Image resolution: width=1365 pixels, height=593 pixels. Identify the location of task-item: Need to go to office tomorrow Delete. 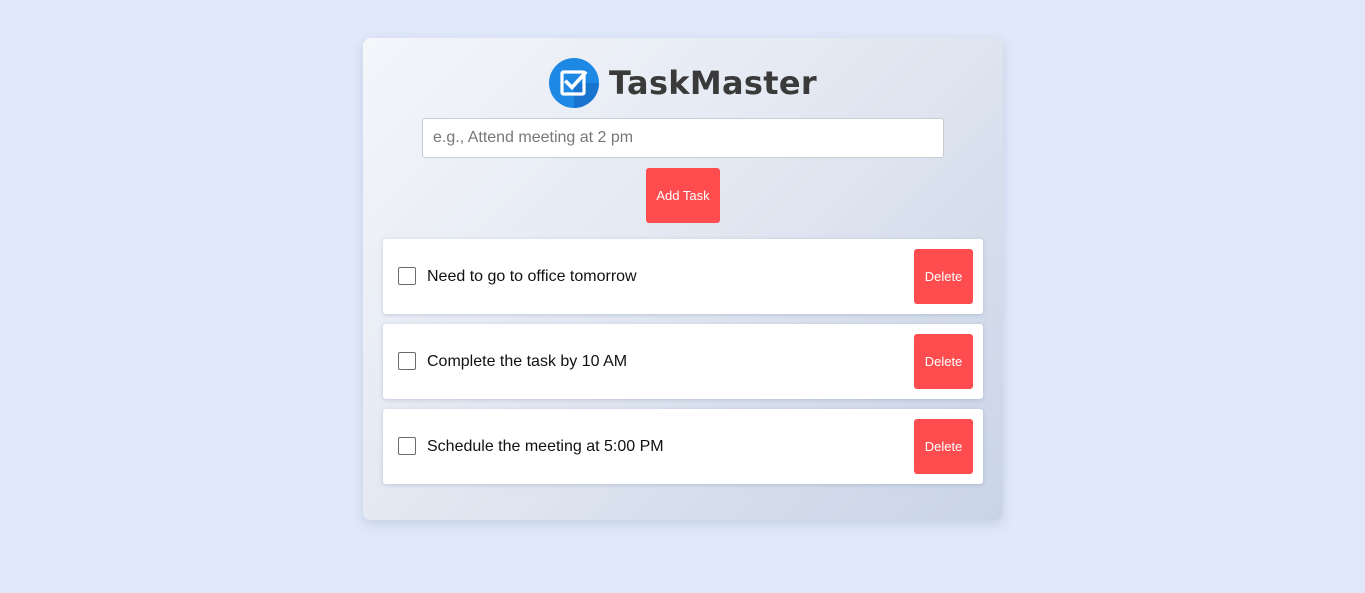
(683, 276).